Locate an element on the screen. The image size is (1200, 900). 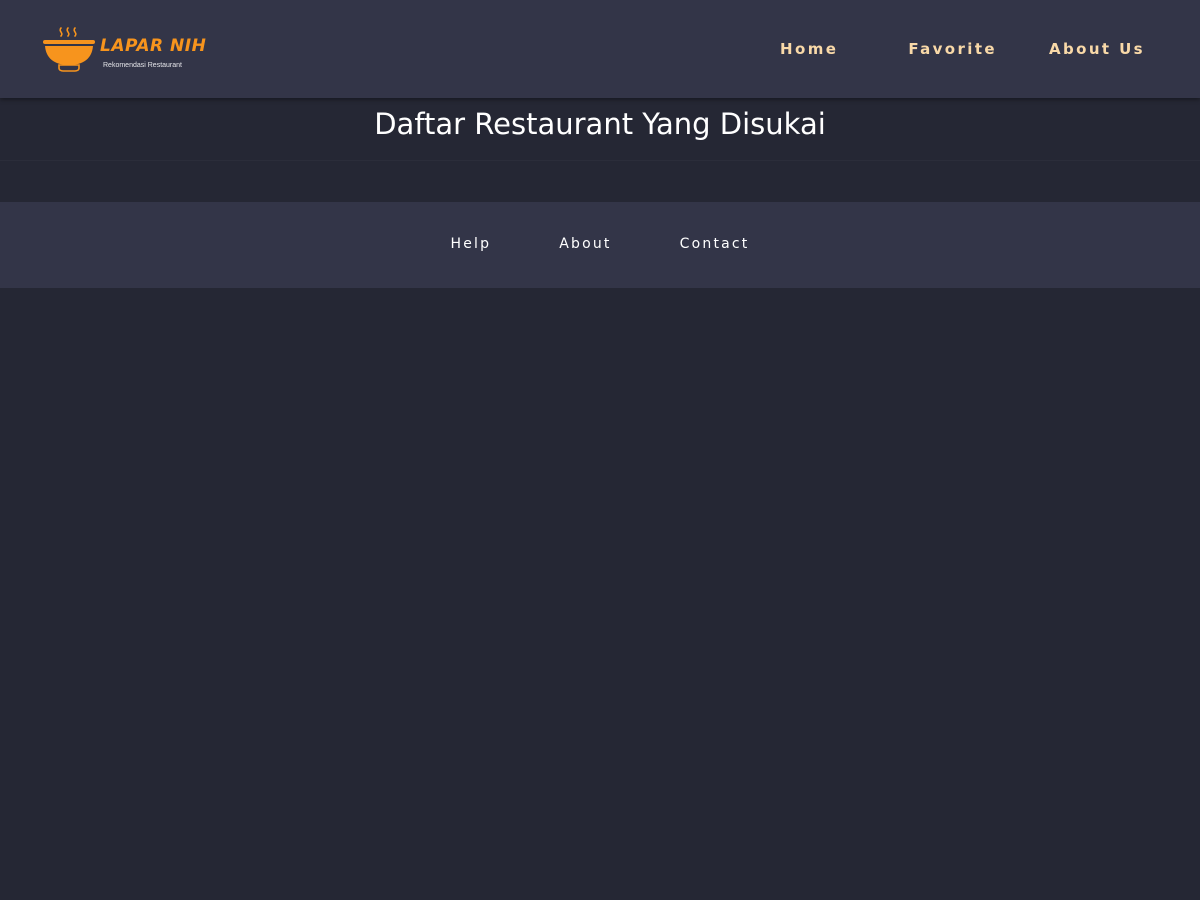
main-nav: Home Favorite About Us is located at coordinates (962, 49).